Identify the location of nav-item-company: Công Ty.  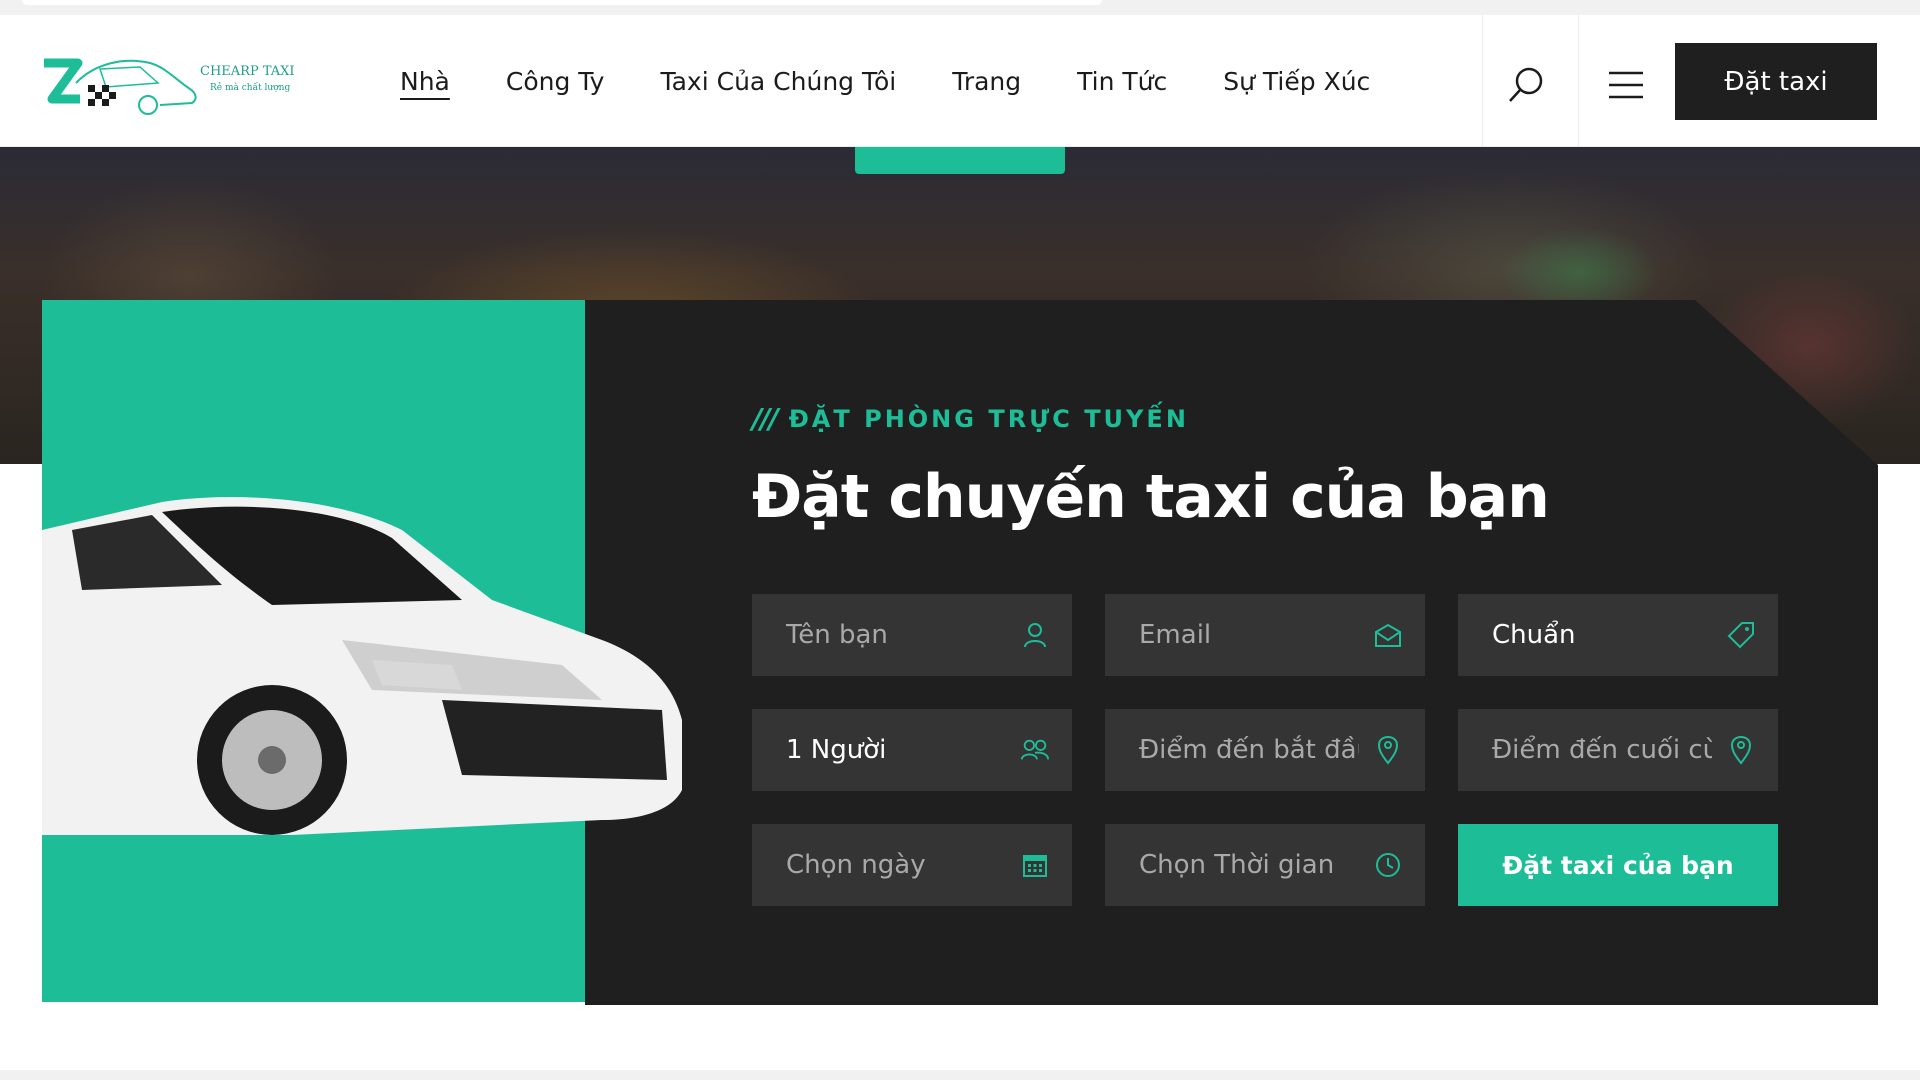
(555, 81).